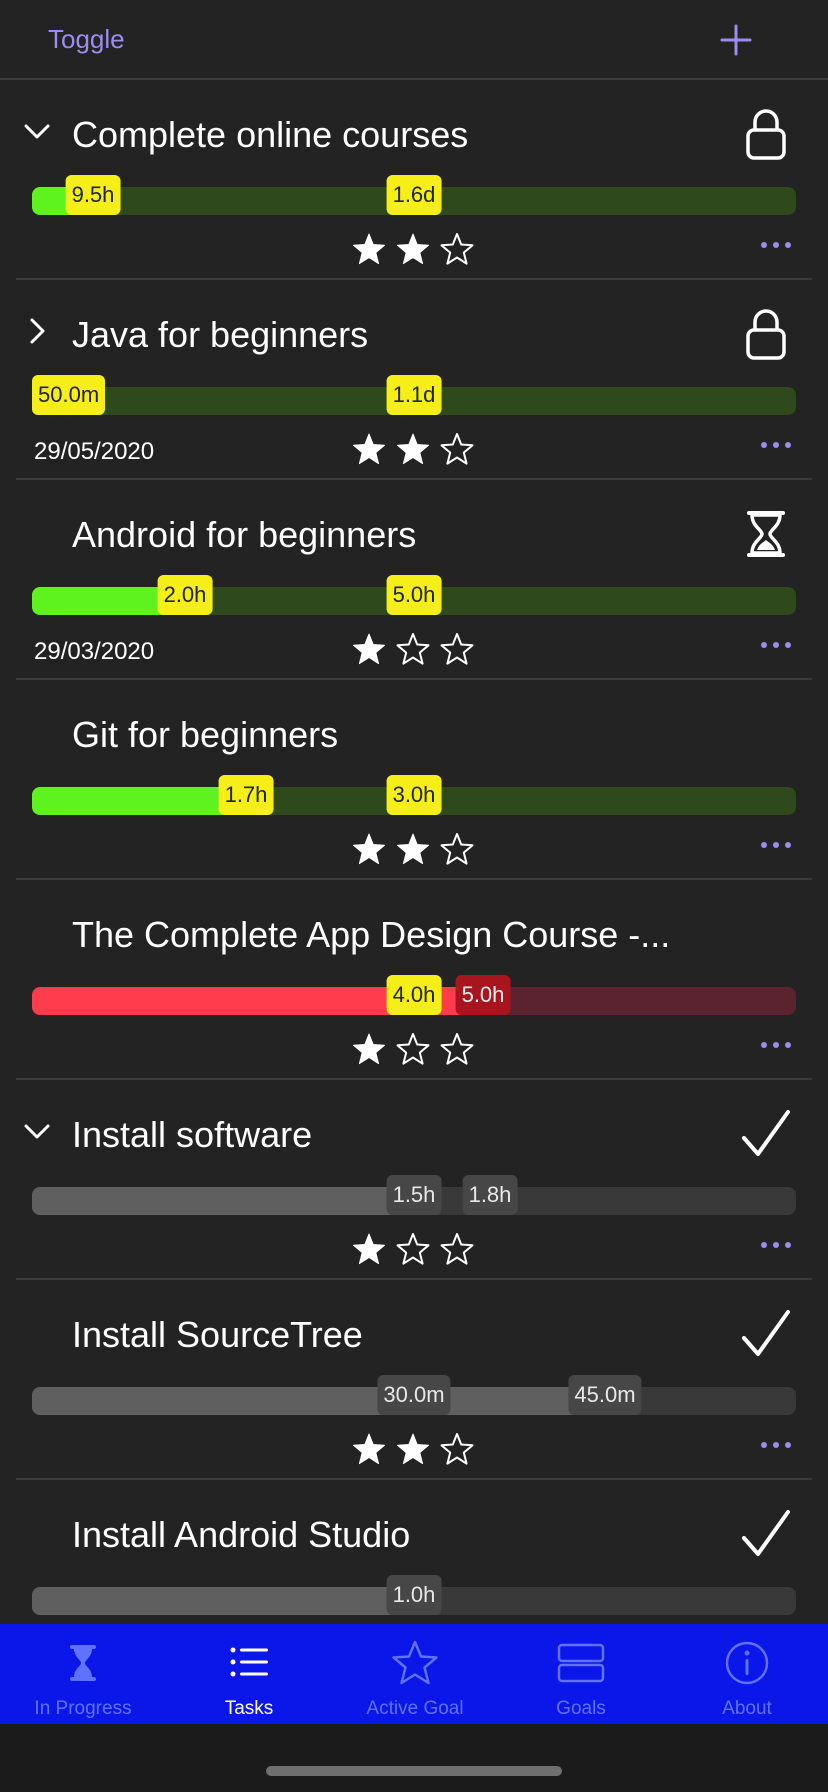 Image resolution: width=828 pixels, height=1792 pixels. Describe the element at coordinates (37, 331) in the screenshot. I see `chevron-right-icon` at that location.